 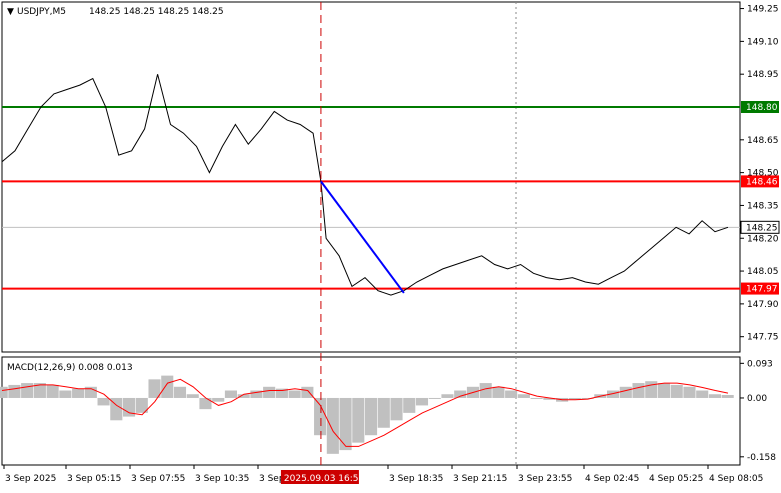 I want to click on price-tick-label: 148.35, so click(x=763, y=206).